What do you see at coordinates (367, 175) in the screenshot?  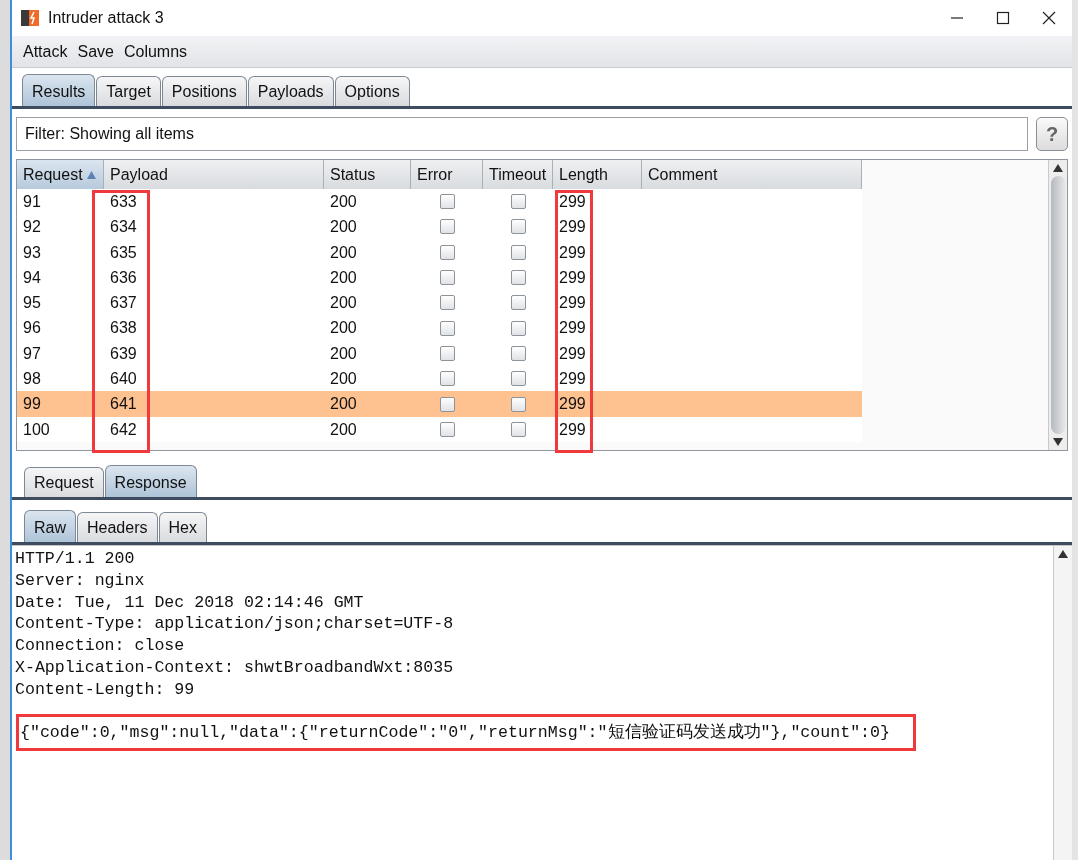 I see `column-header: Status` at bounding box center [367, 175].